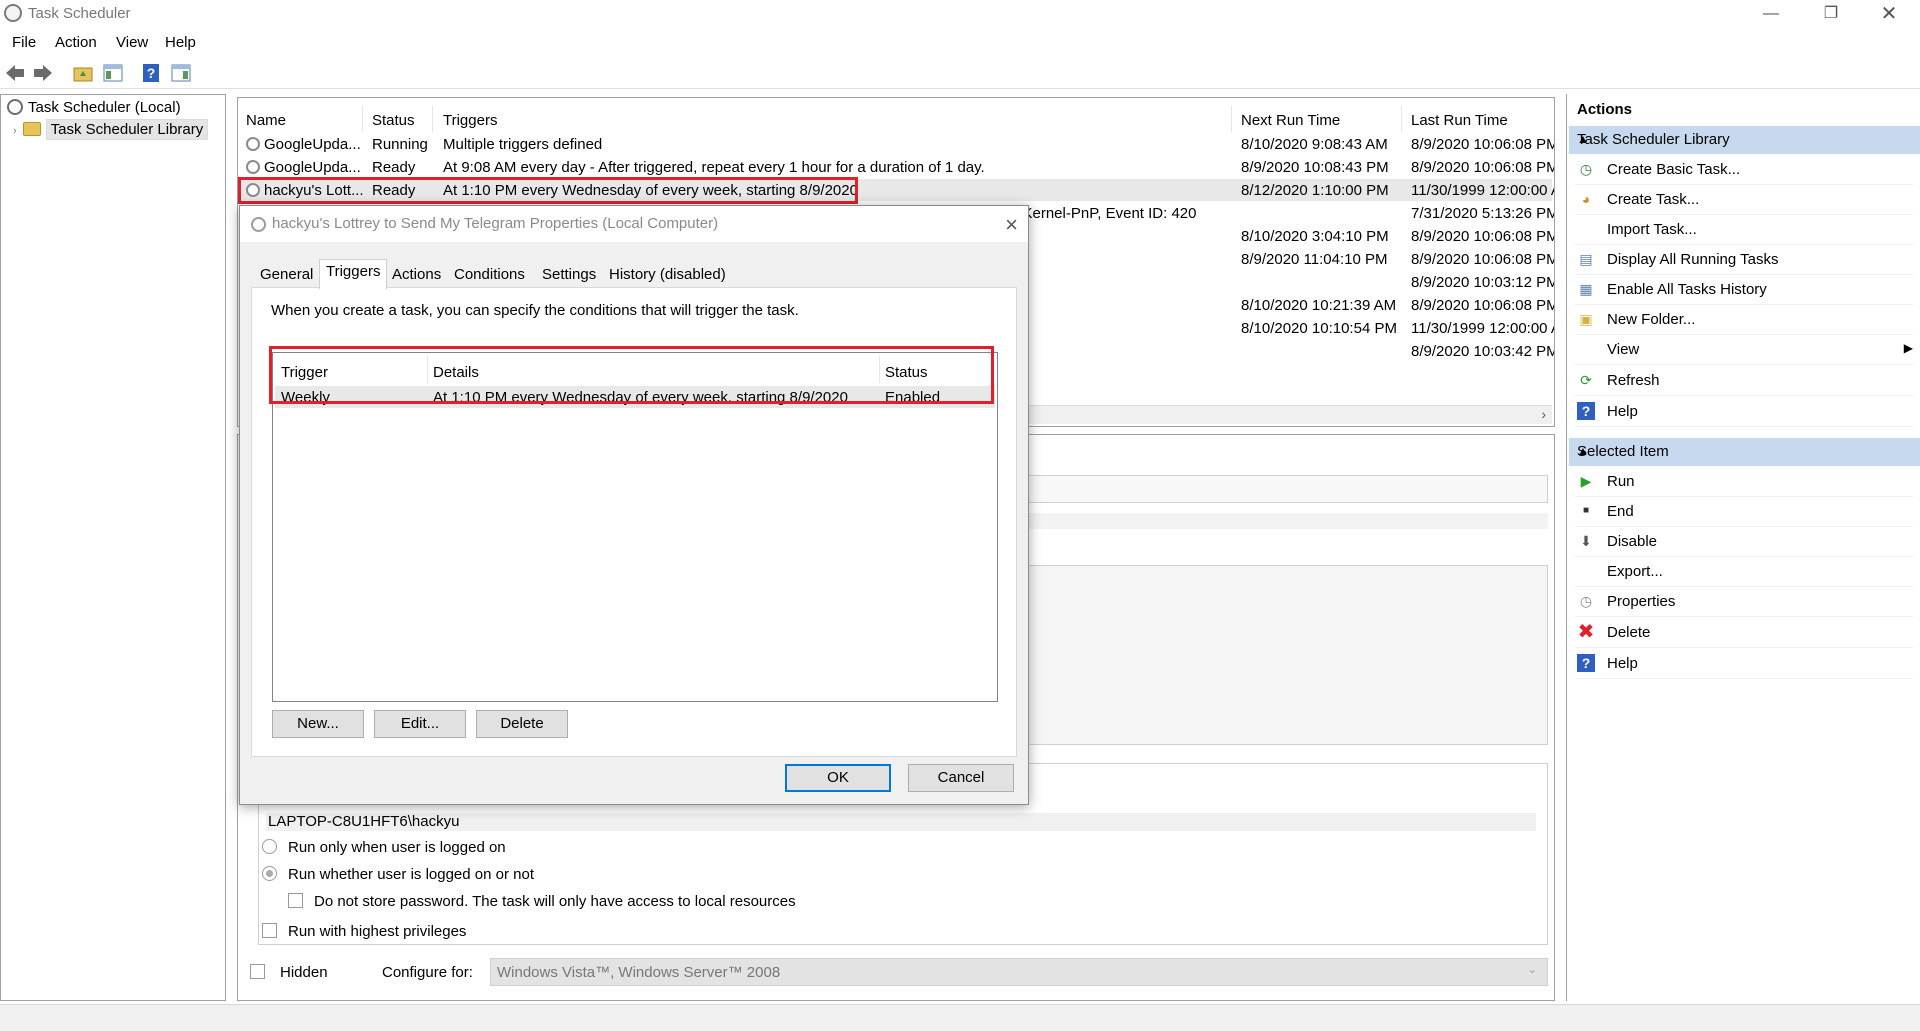 The image size is (1920, 1031). I want to click on menu-view: View, so click(132, 42).